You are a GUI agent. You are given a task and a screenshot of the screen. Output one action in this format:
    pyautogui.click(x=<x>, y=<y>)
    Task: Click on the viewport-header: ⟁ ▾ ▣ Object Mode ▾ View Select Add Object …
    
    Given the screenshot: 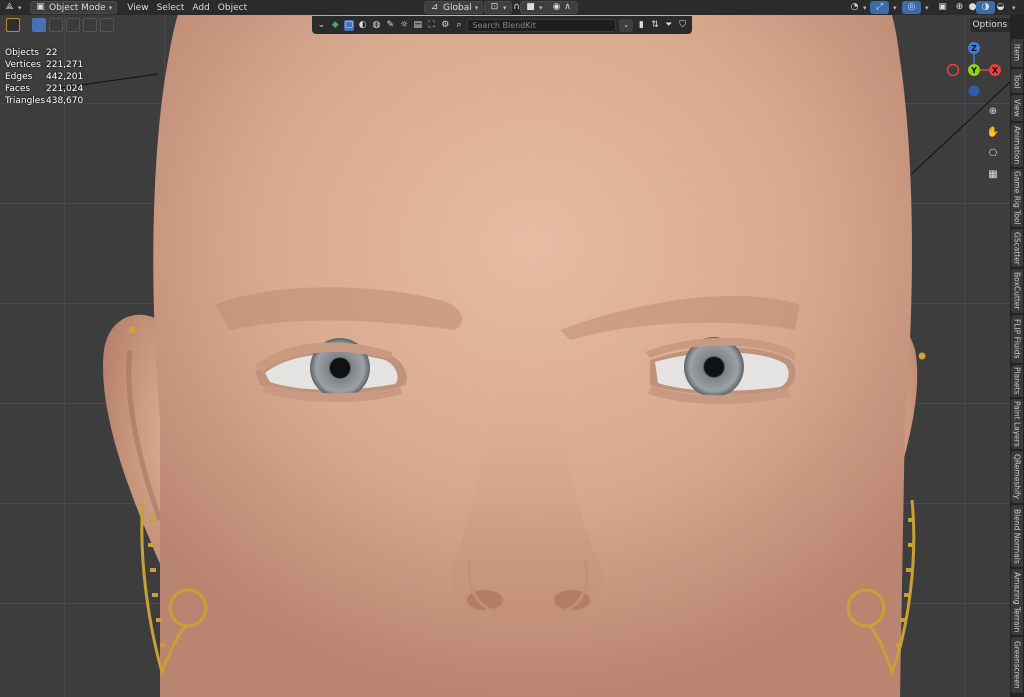 What is the action you would take?
    pyautogui.click(x=512, y=7)
    